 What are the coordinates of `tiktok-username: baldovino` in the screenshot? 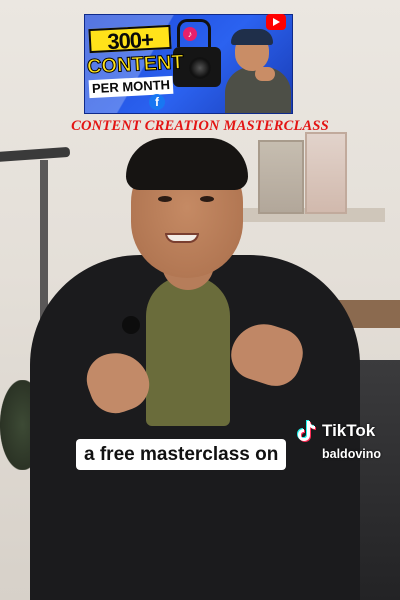 It's located at (352, 454).